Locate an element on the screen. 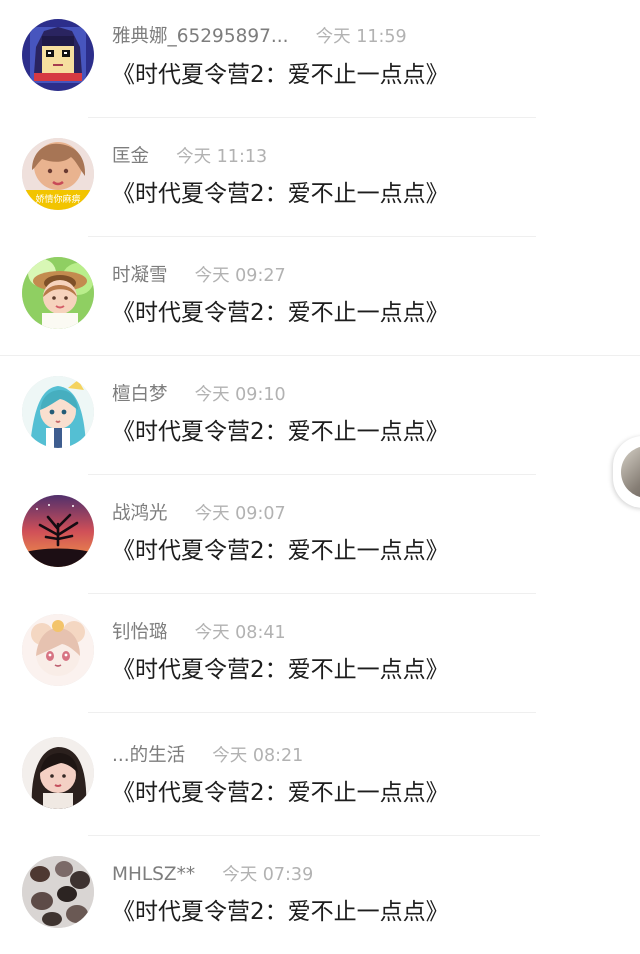 Image resolution: width=640 pixels, height=954 pixels. comment-meta: 檀白梦 今天 09:10 is located at coordinates (199, 395).